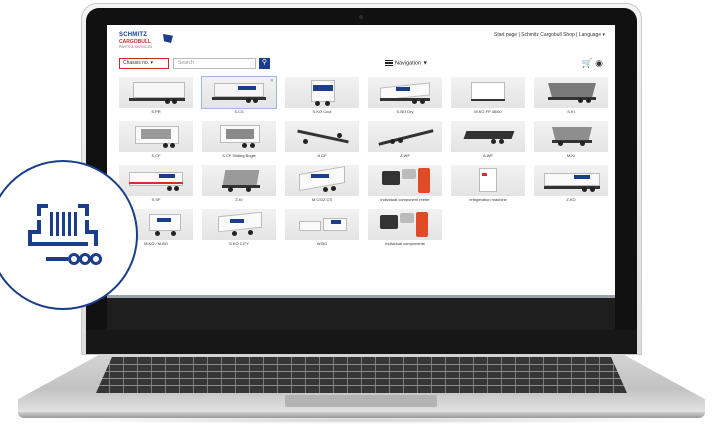  I want to click on laptop-chin, so click(361, 342).